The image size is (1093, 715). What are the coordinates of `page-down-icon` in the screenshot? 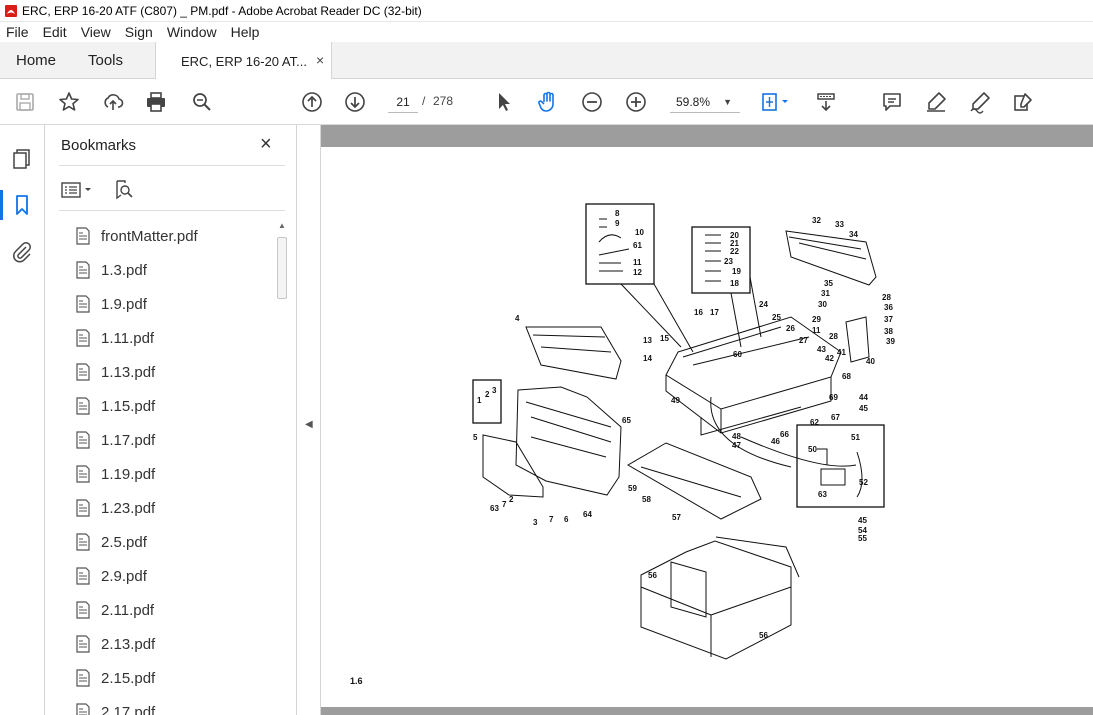 It's located at (355, 102).